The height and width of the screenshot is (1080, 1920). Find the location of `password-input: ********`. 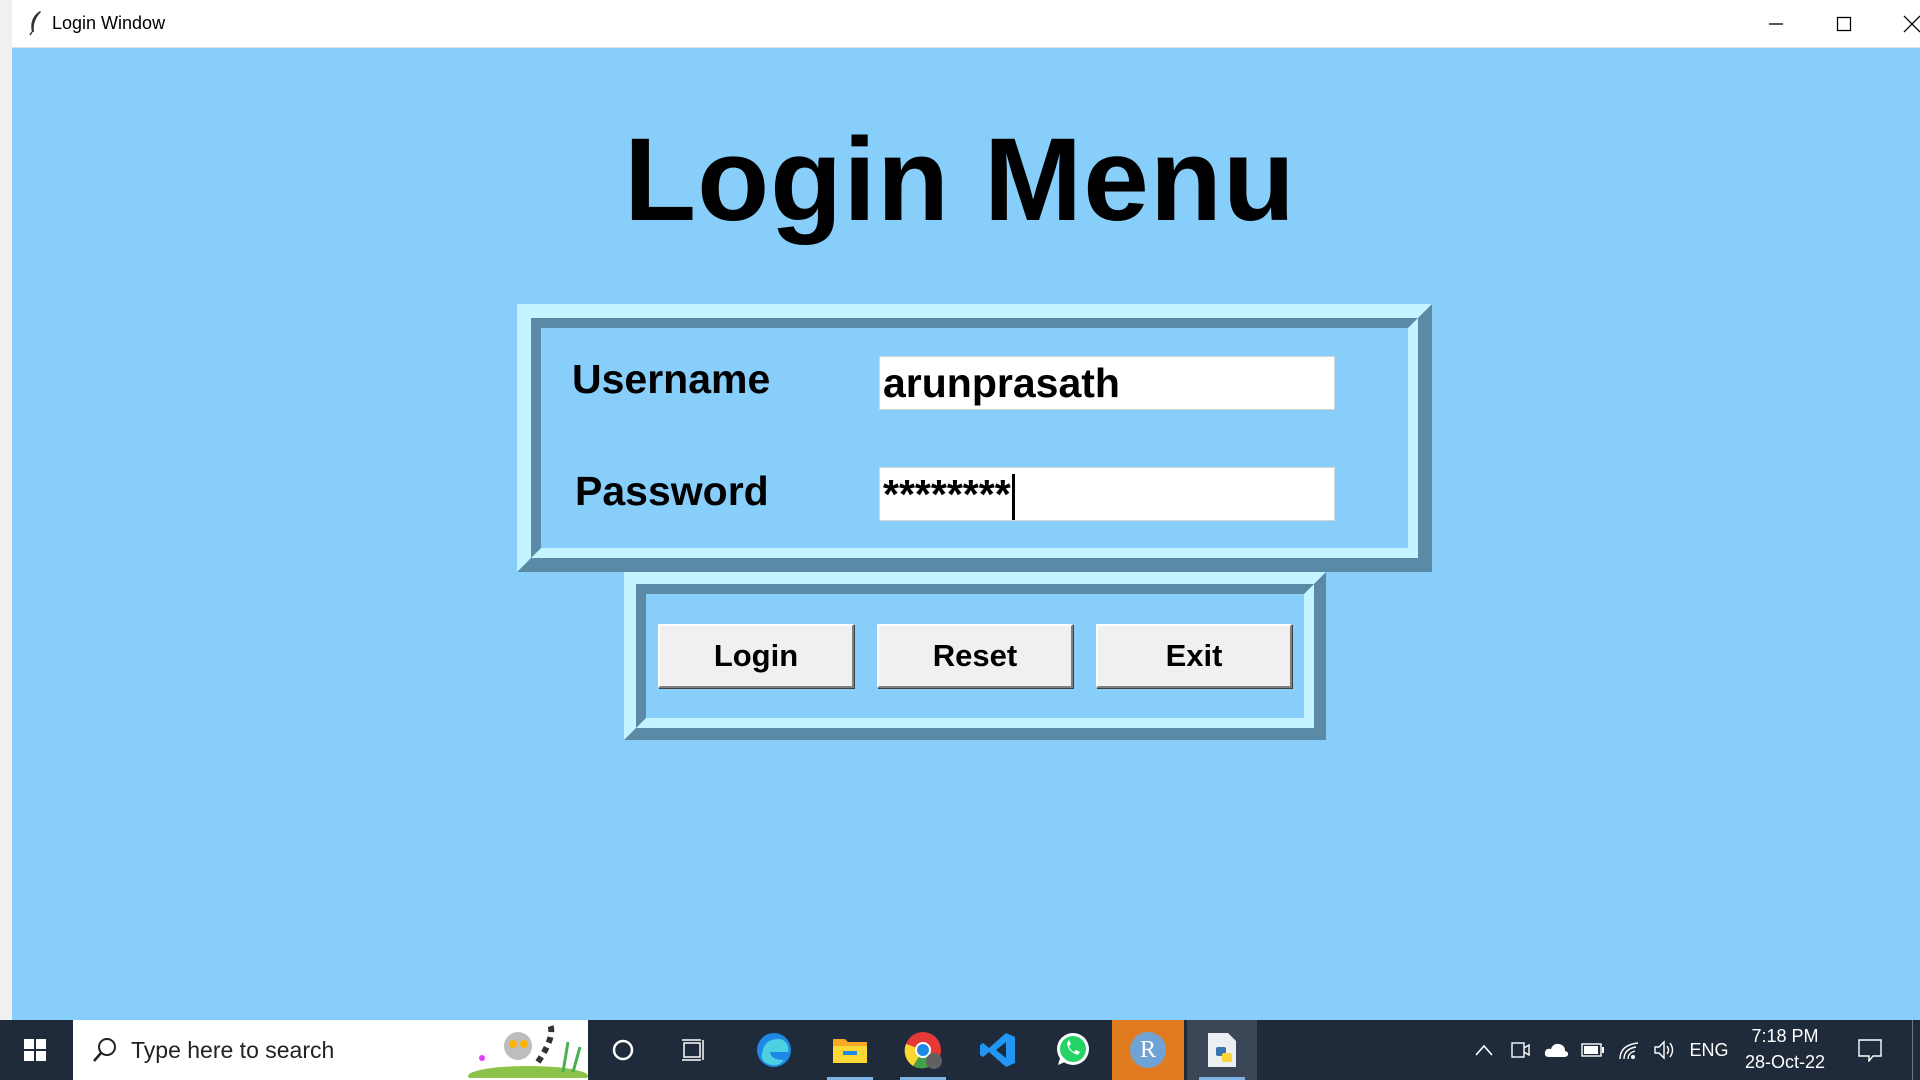

password-input: ******** is located at coordinates (1107, 494).